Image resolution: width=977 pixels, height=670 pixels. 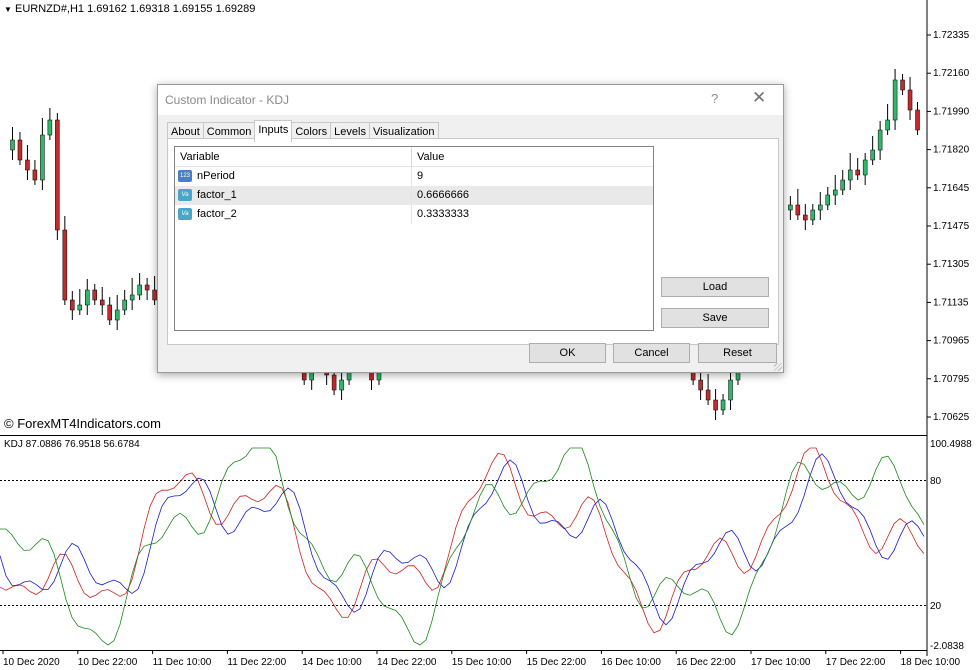 I want to click on time-tick-label: 17 Dec 10:00, so click(x=781, y=662).